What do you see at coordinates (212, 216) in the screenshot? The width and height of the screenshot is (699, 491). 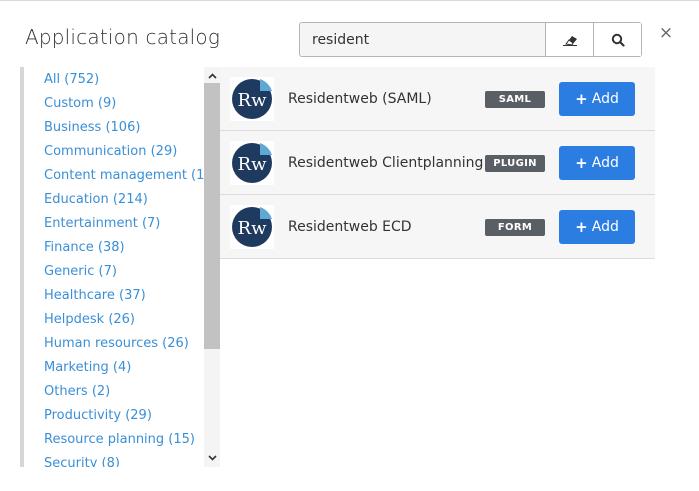 I see `scroll-thumb` at bounding box center [212, 216].